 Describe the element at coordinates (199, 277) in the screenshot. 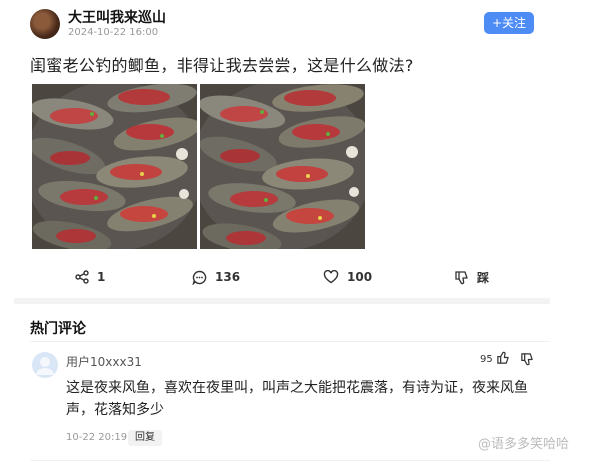

I see `comment-icon` at that location.